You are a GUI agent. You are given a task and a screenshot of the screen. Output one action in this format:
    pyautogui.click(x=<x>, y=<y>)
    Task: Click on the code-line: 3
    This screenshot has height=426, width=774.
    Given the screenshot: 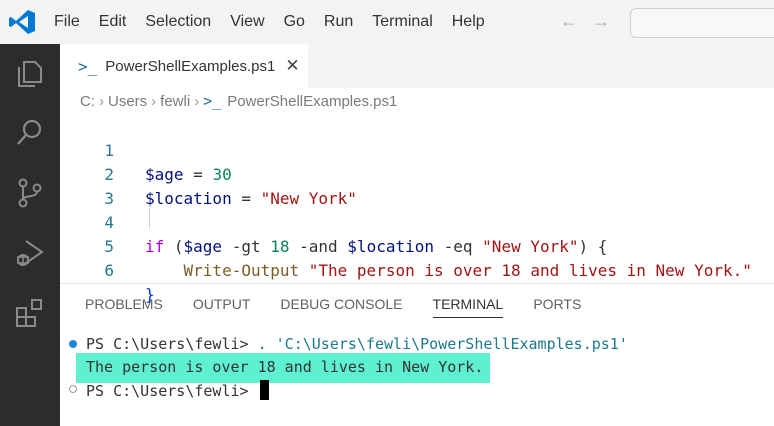 What is the action you would take?
    pyautogui.click(x=417, y=185)
    